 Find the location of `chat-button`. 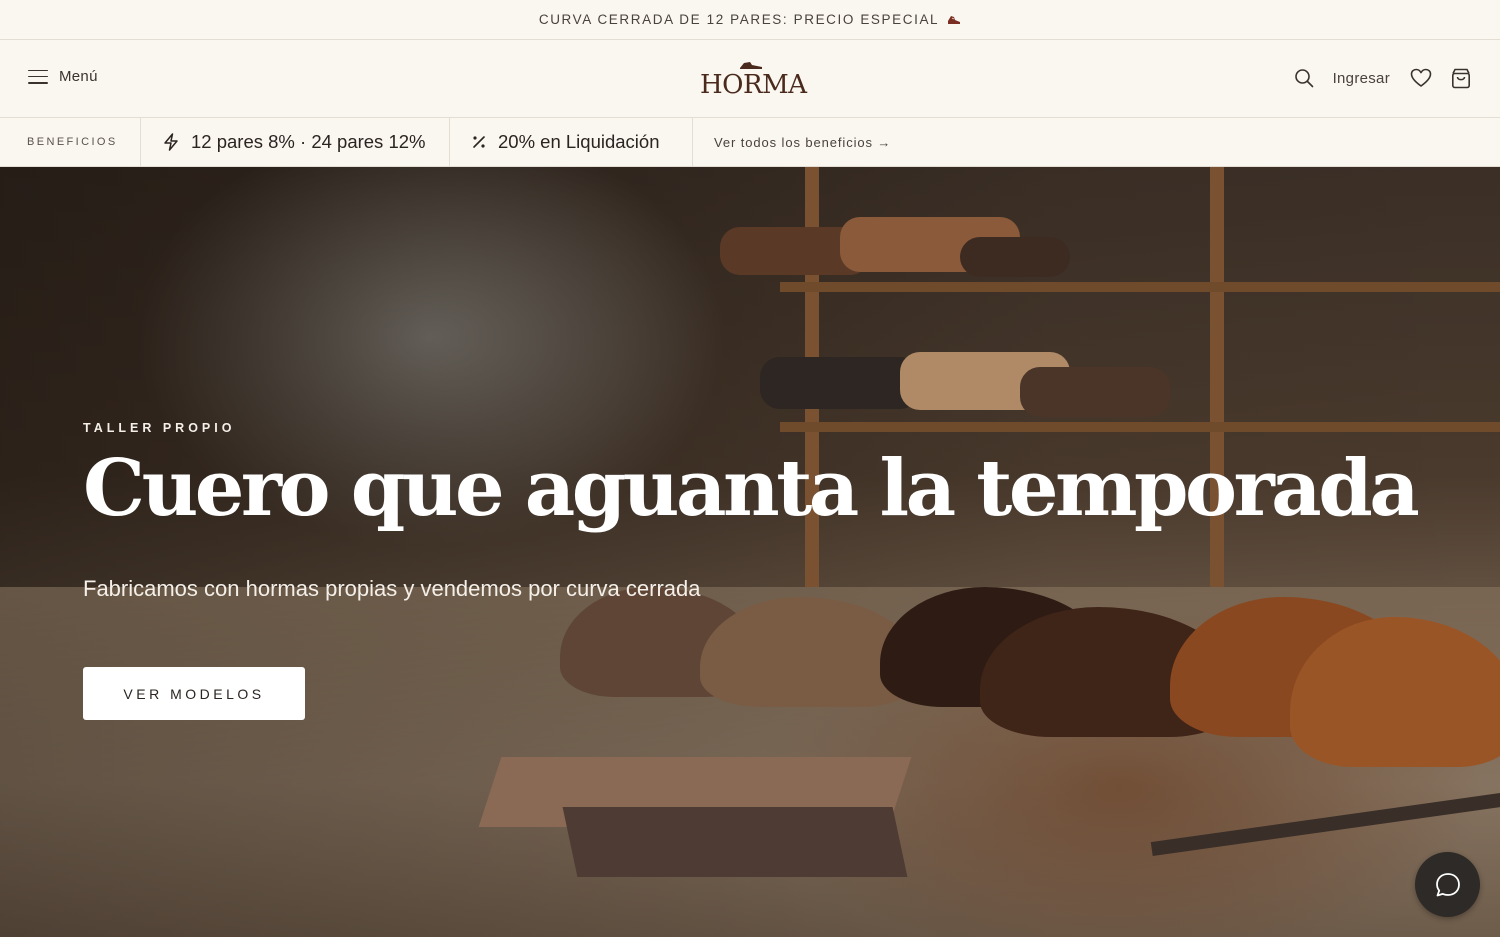

chat-button is located at coordinates (1447, 884).